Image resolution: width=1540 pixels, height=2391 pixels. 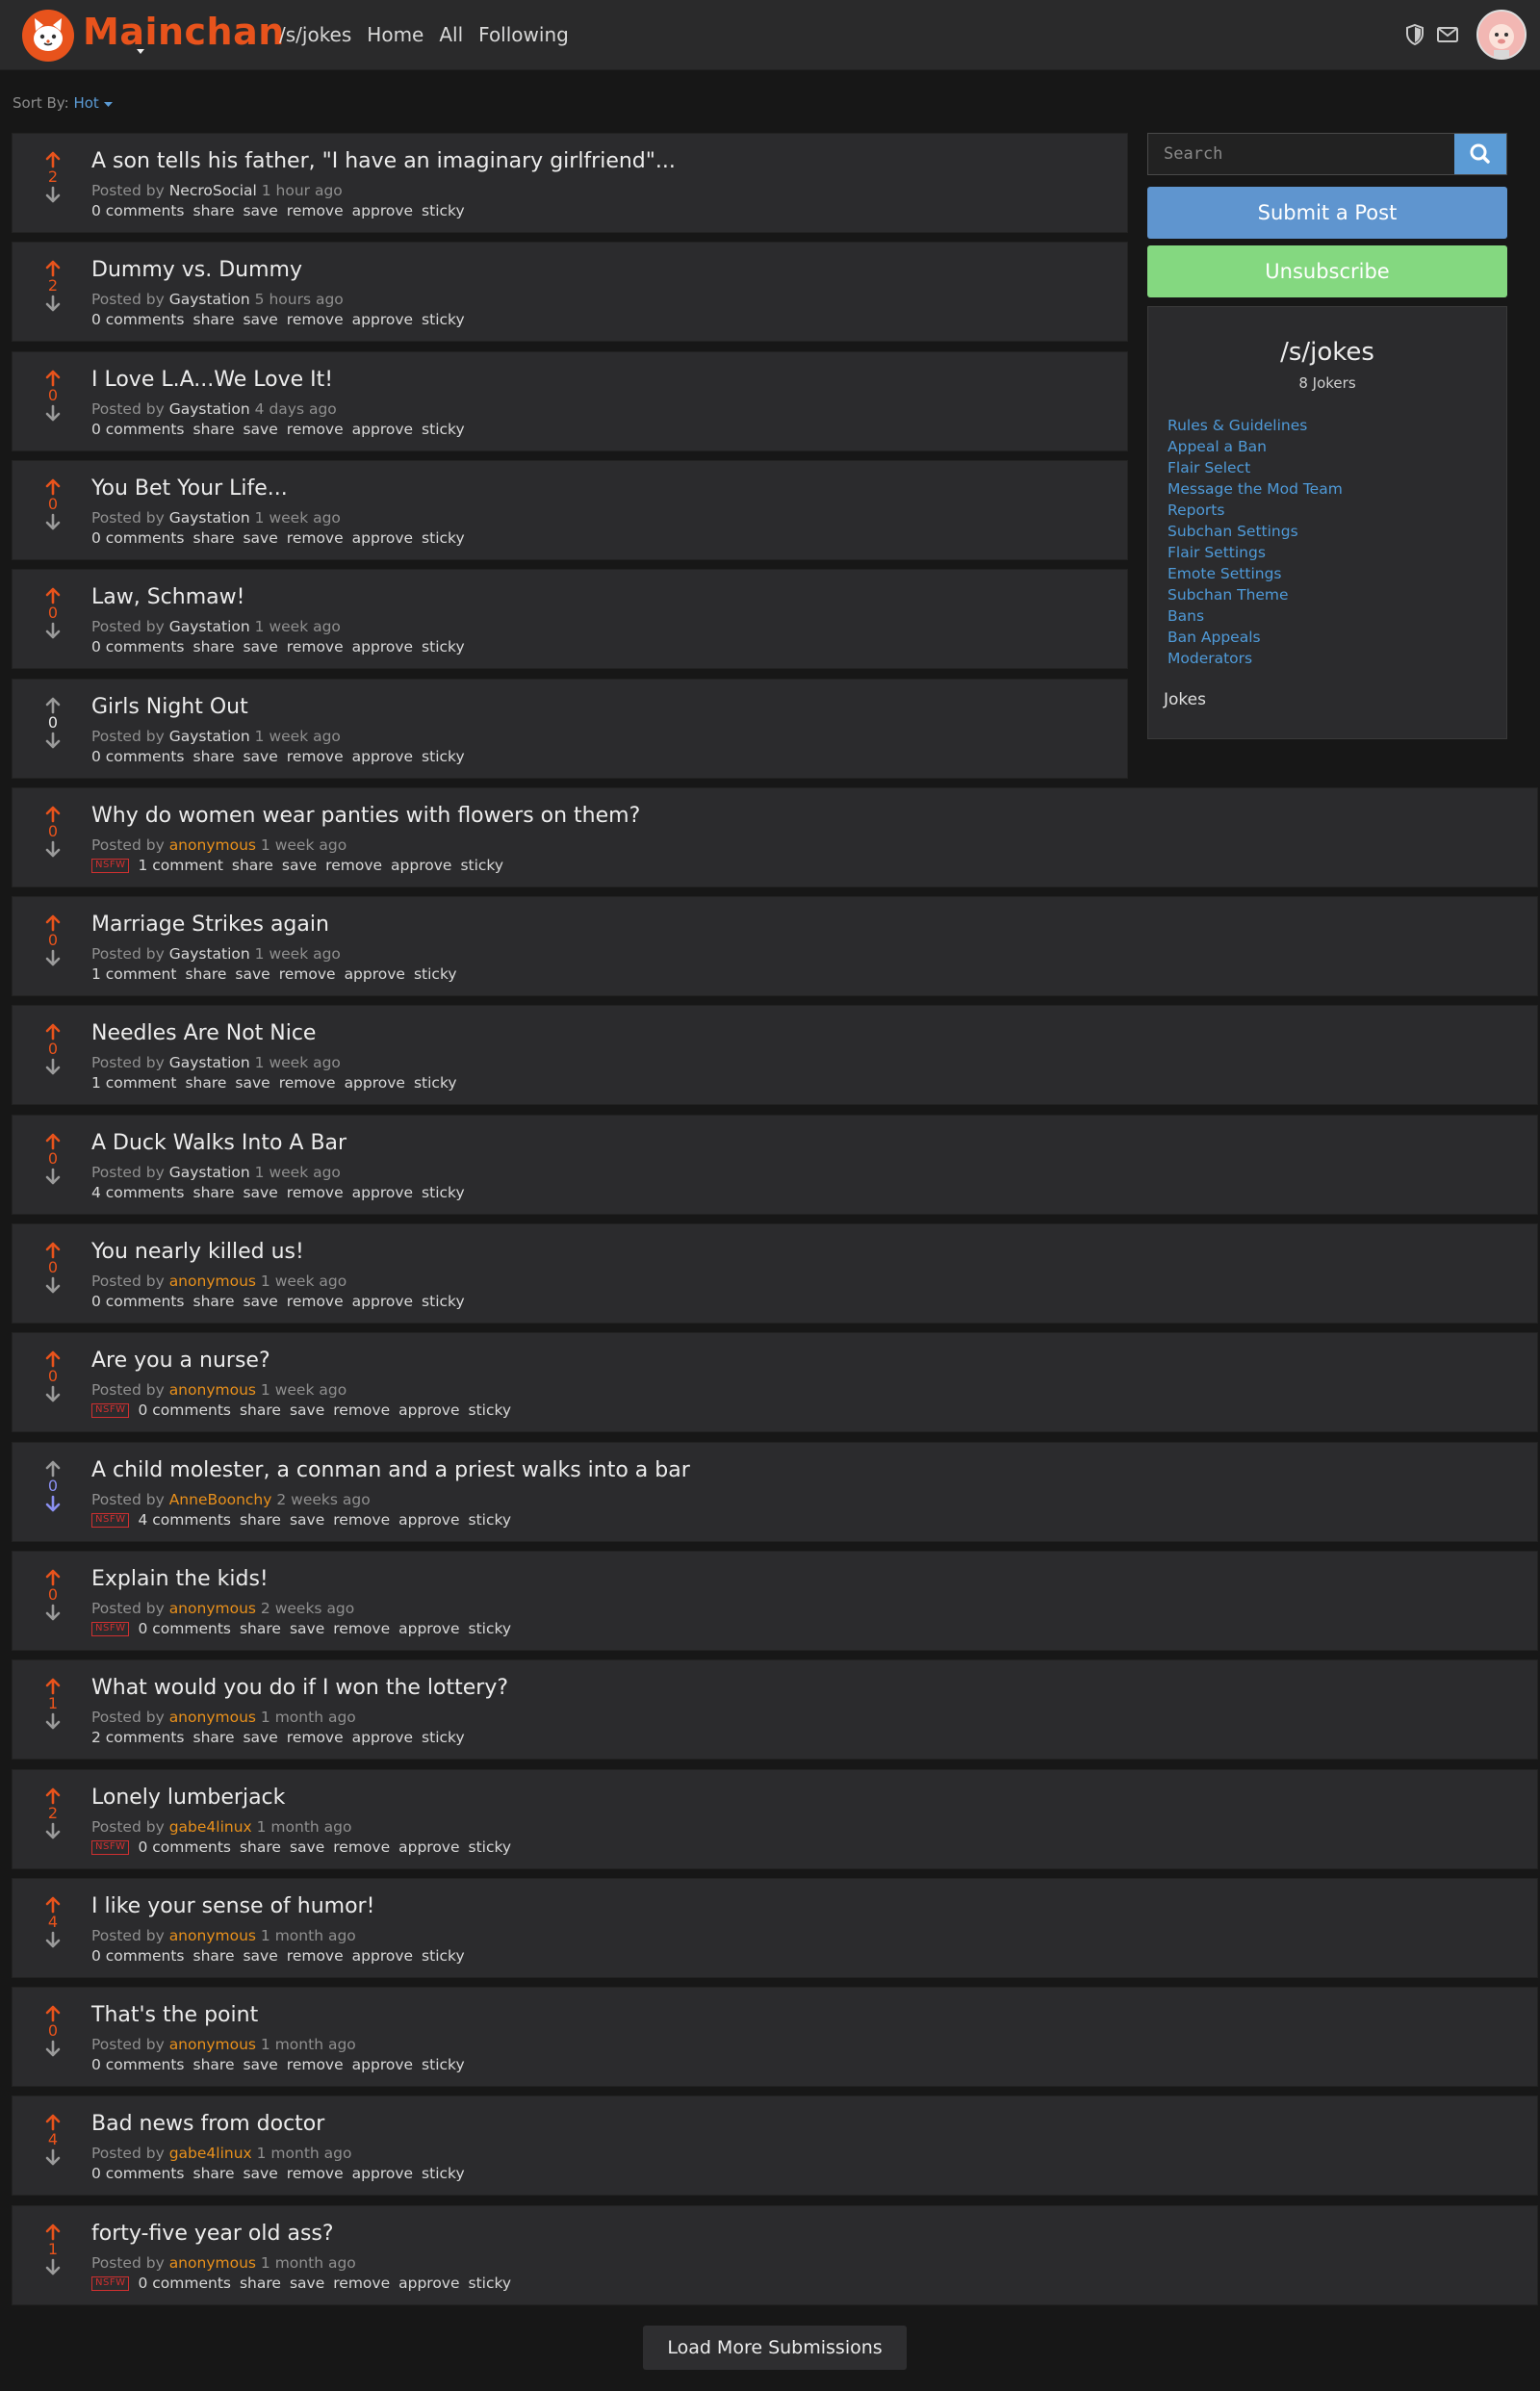 What do you see at coordinates (775, 2348) in the screenshot?
I see `load-more-button: Load More Submissions` at bounding box center [775, 2348].